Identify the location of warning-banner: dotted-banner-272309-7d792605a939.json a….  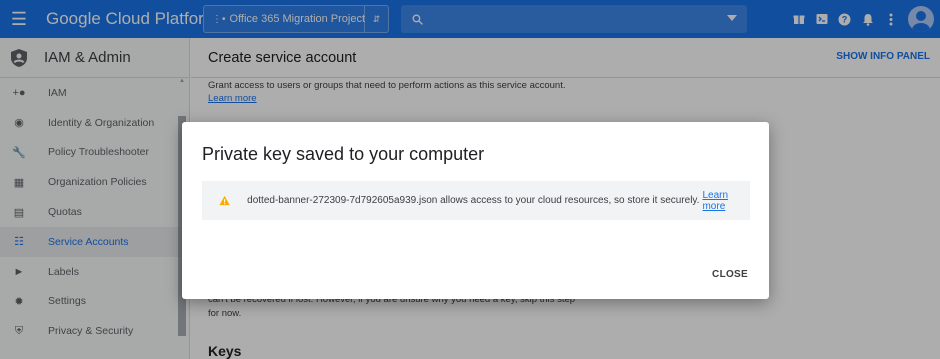
(476, 200).